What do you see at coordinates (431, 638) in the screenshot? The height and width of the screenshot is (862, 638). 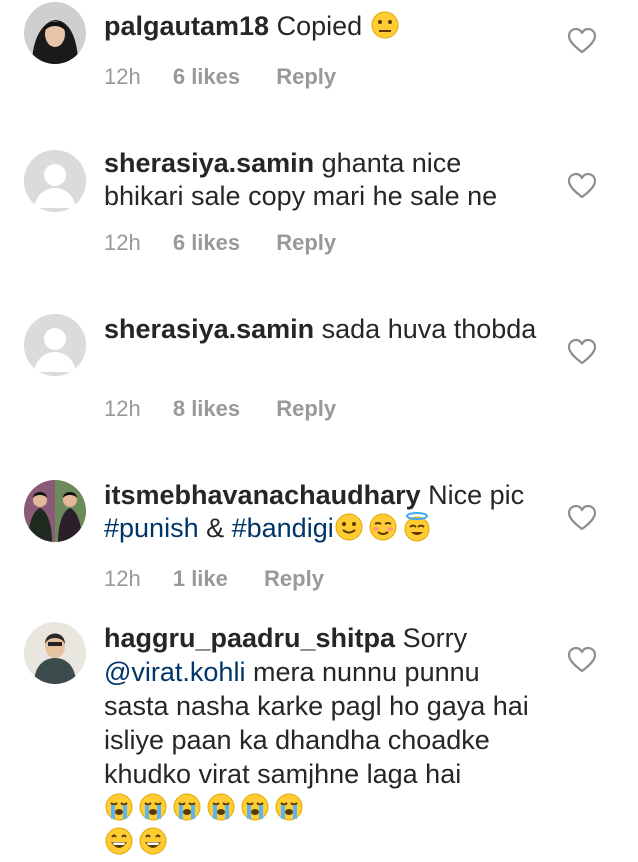 I see `comment-body: Sorry` at bounding box center [431, 638].